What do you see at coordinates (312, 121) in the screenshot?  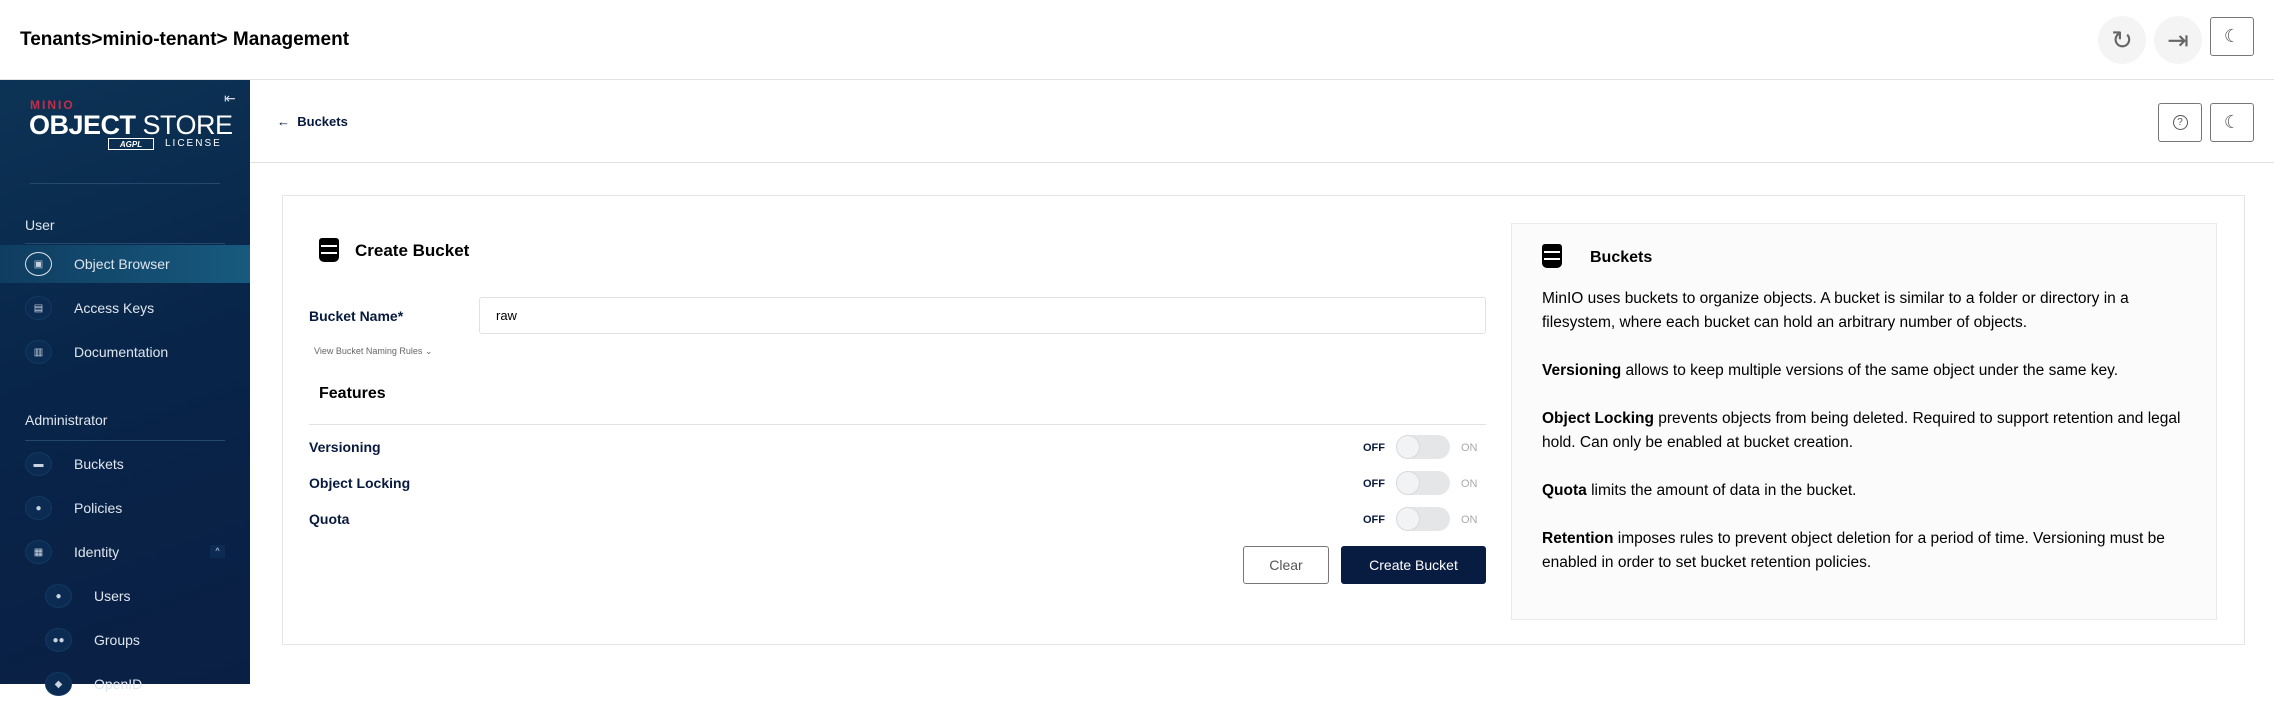 I see `back-to-buckets-link: ← Buckets` at bounding box center [312, 121].